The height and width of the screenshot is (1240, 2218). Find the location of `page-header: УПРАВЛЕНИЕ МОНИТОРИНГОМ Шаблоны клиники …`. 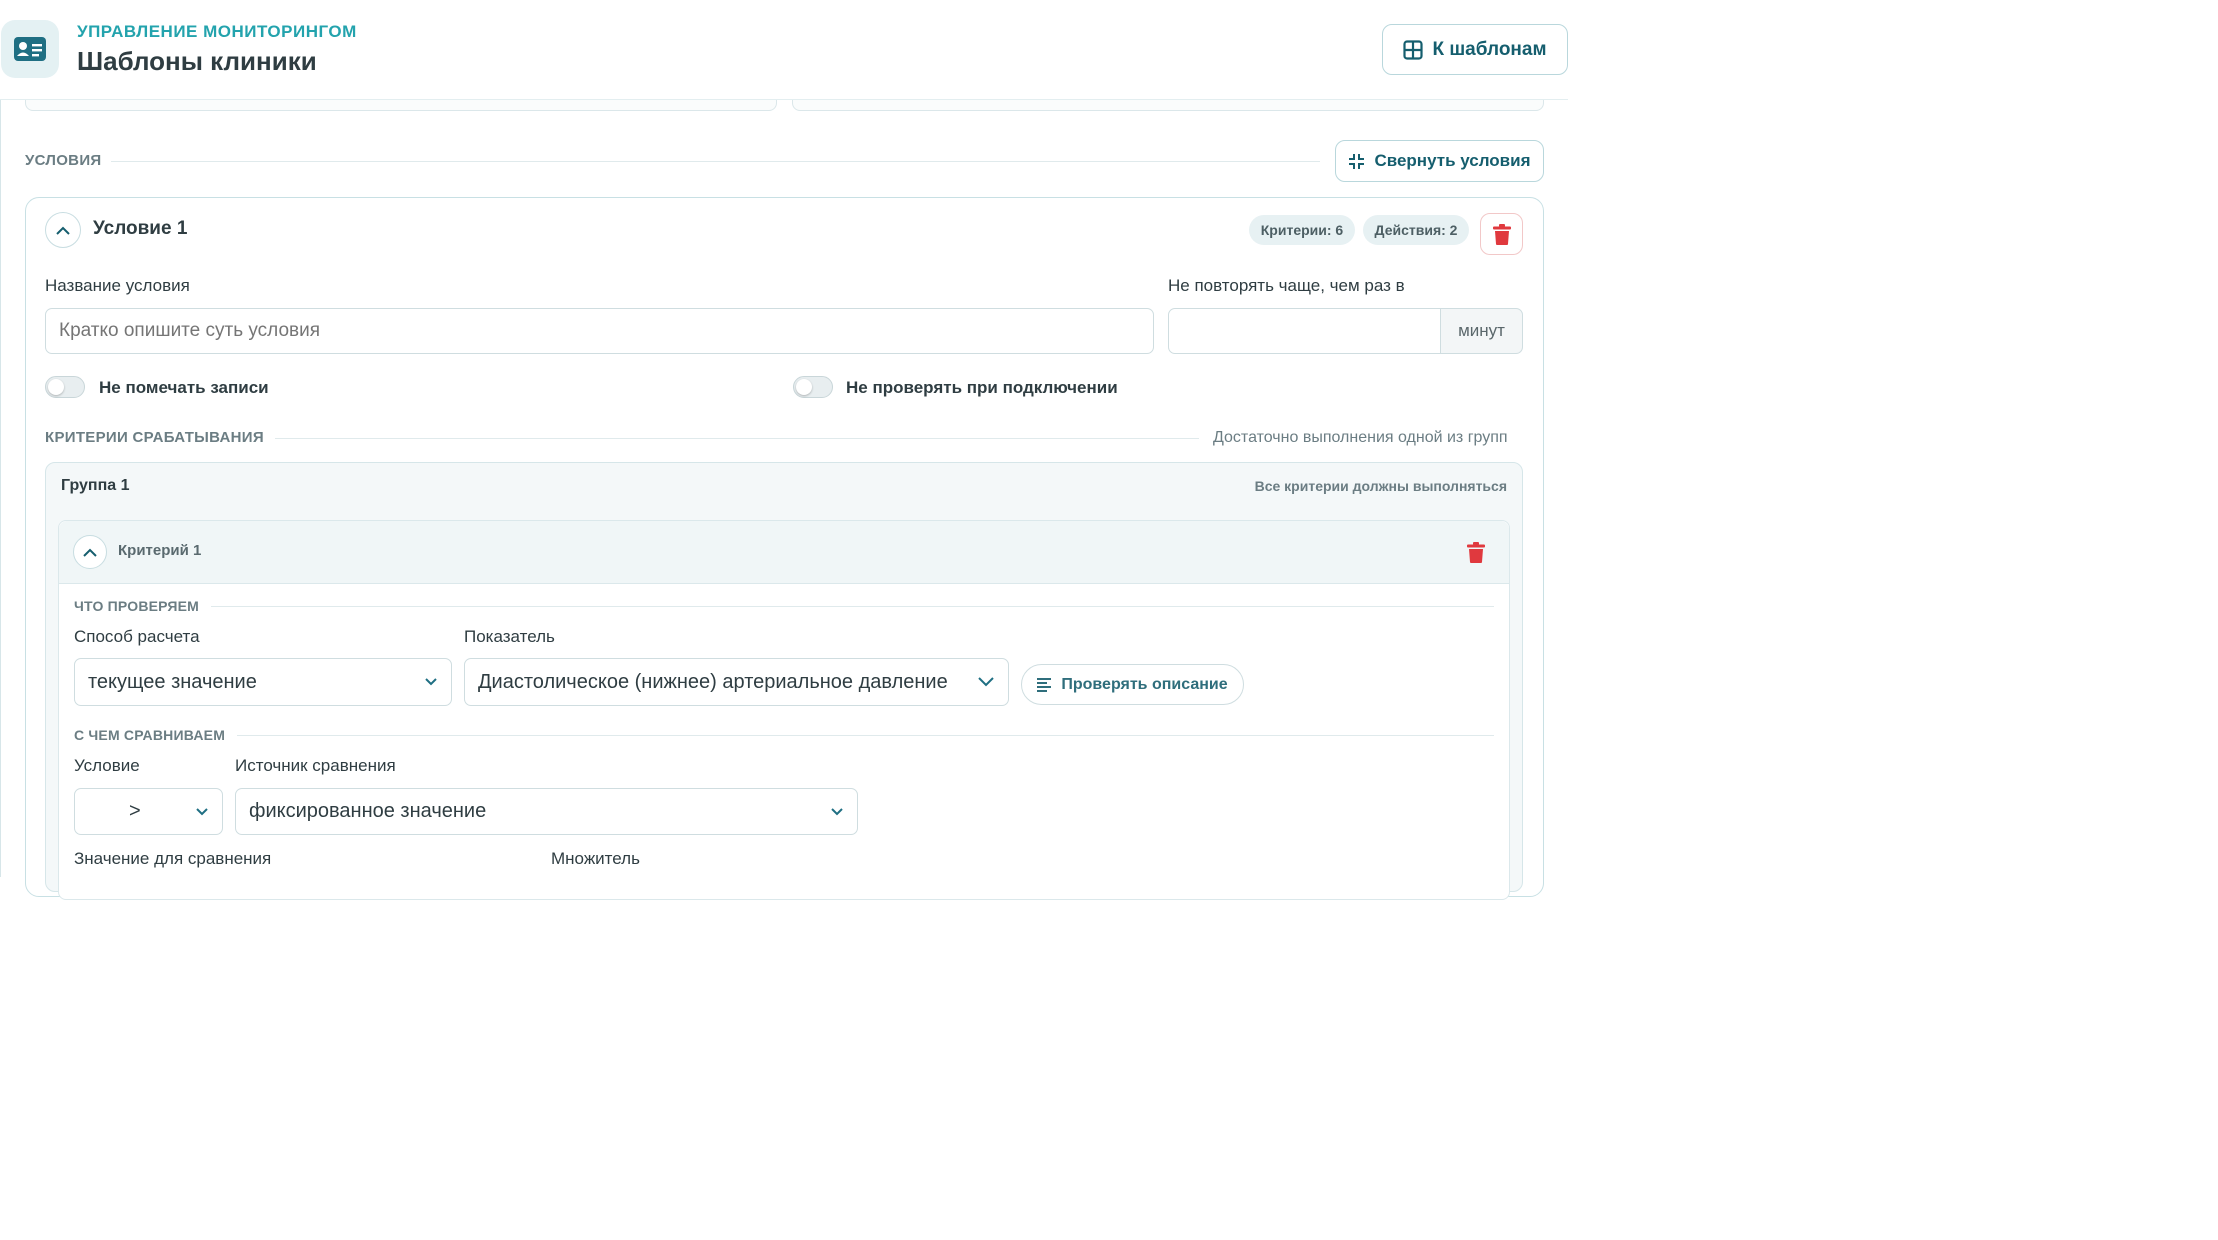

page-header: УПРАВЛЕНИЕ МОНИТОРИНГОМ Шаблоны клиники … is located at coordinates (784, 50).